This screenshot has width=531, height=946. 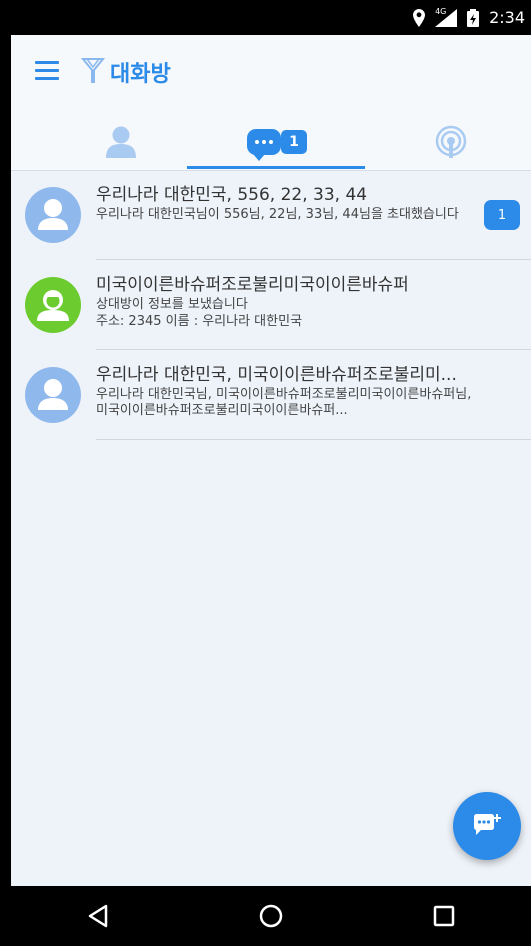 I want to click on recents-square-icon, so click(x=444, y=916).